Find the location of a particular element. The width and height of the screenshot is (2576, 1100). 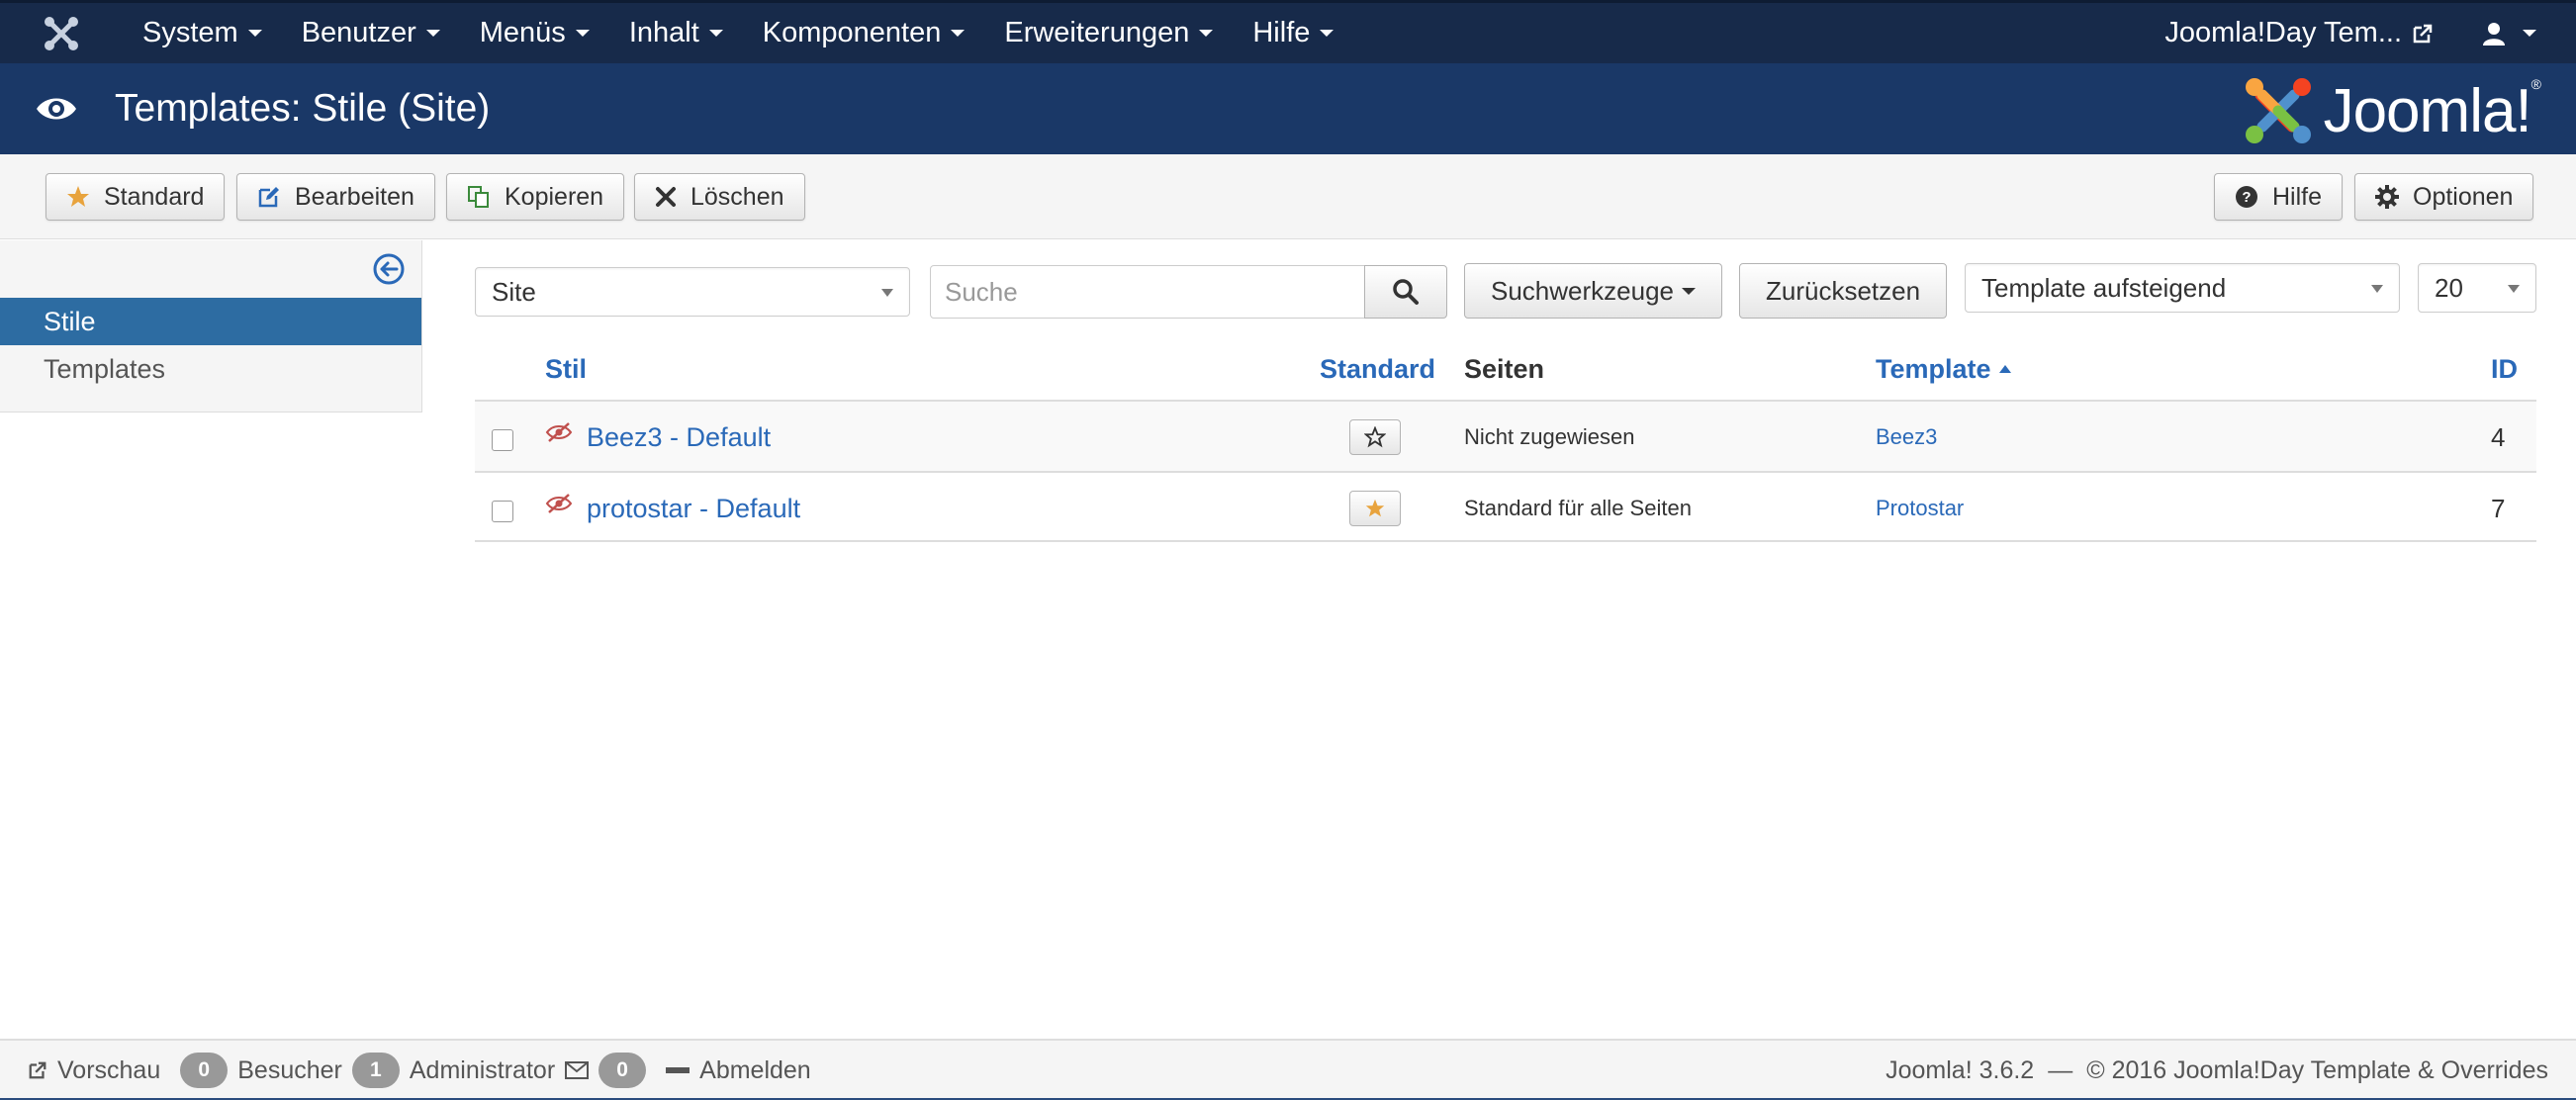

visitors-label: Besucher is located at coordinates (290, 1069).